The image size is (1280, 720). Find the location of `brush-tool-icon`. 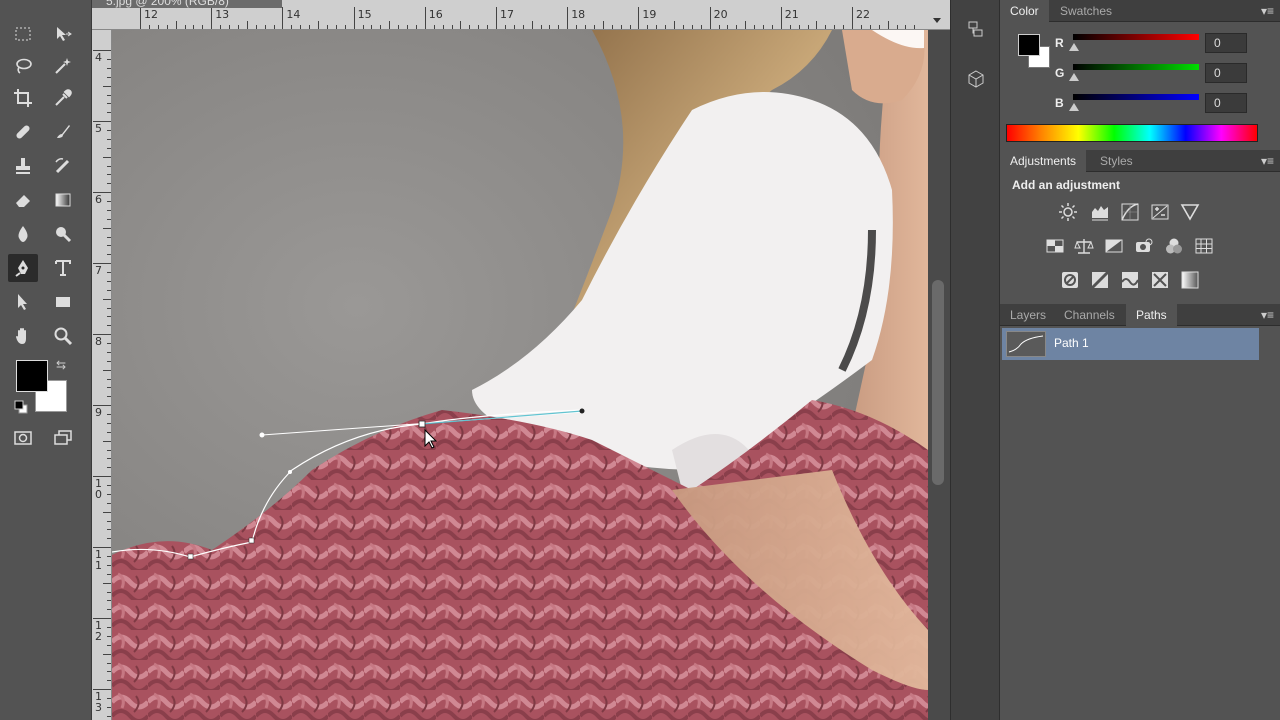

brush-tool-icon is located at coordinates (63, 132).